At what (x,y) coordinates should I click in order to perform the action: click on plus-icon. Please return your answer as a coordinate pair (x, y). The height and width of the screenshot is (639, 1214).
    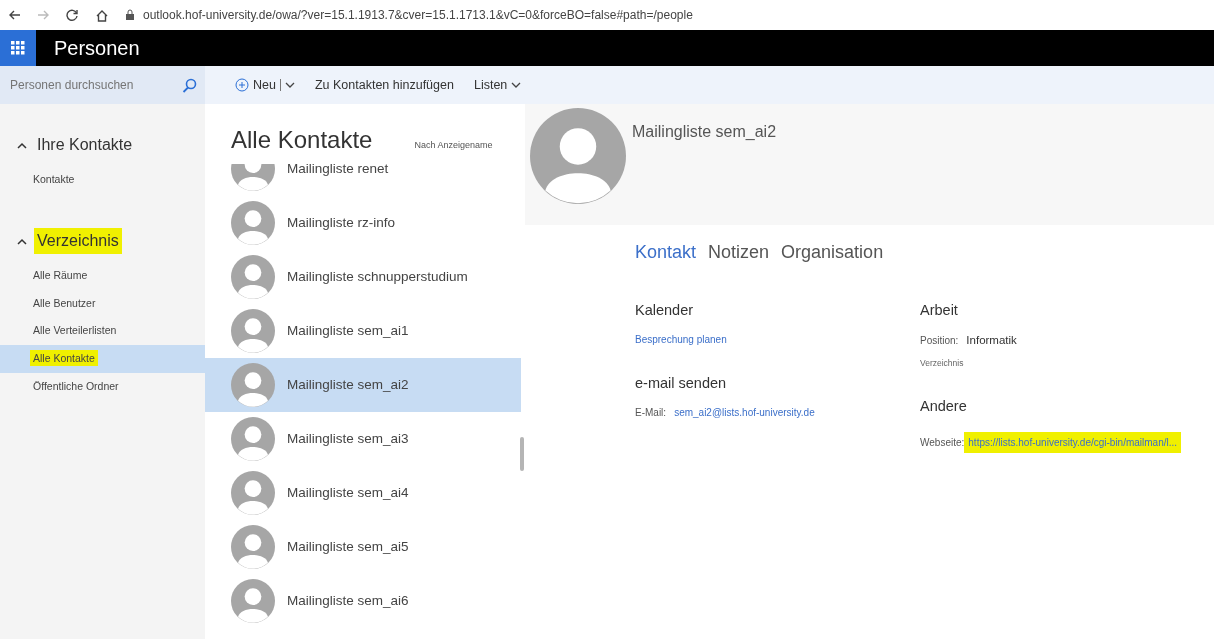
    Looking at the image, I should click on (242, 85).